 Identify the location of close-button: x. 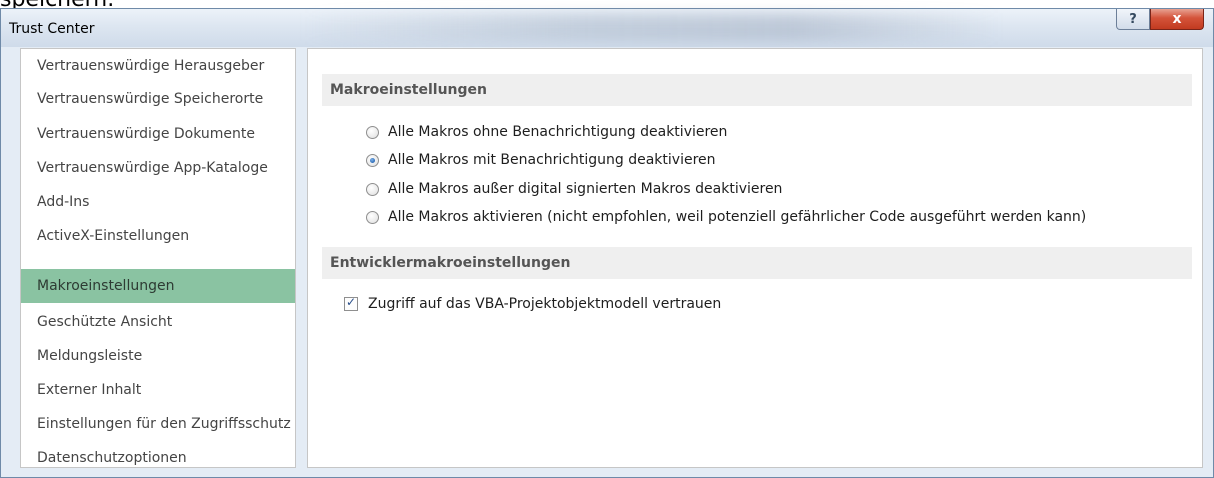
(1177, 19).